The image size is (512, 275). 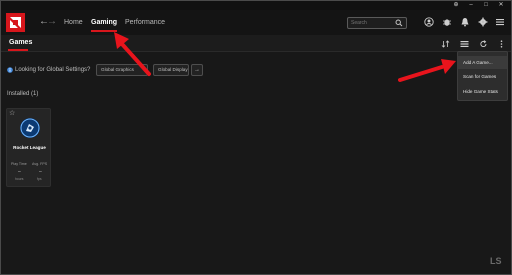 I want to click on bell-icon, so click(x=465, y=22).